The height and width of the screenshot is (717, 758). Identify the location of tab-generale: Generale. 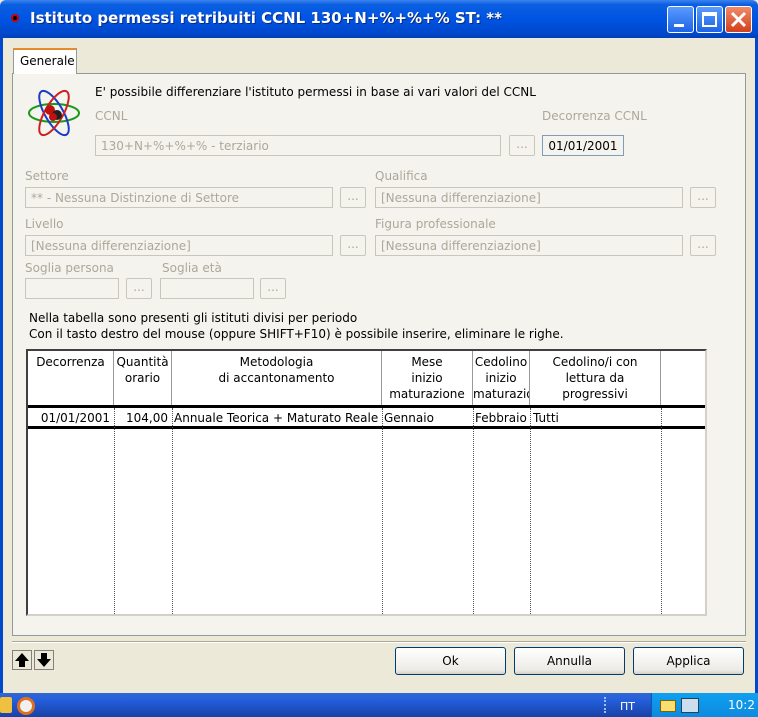
(45, 61).